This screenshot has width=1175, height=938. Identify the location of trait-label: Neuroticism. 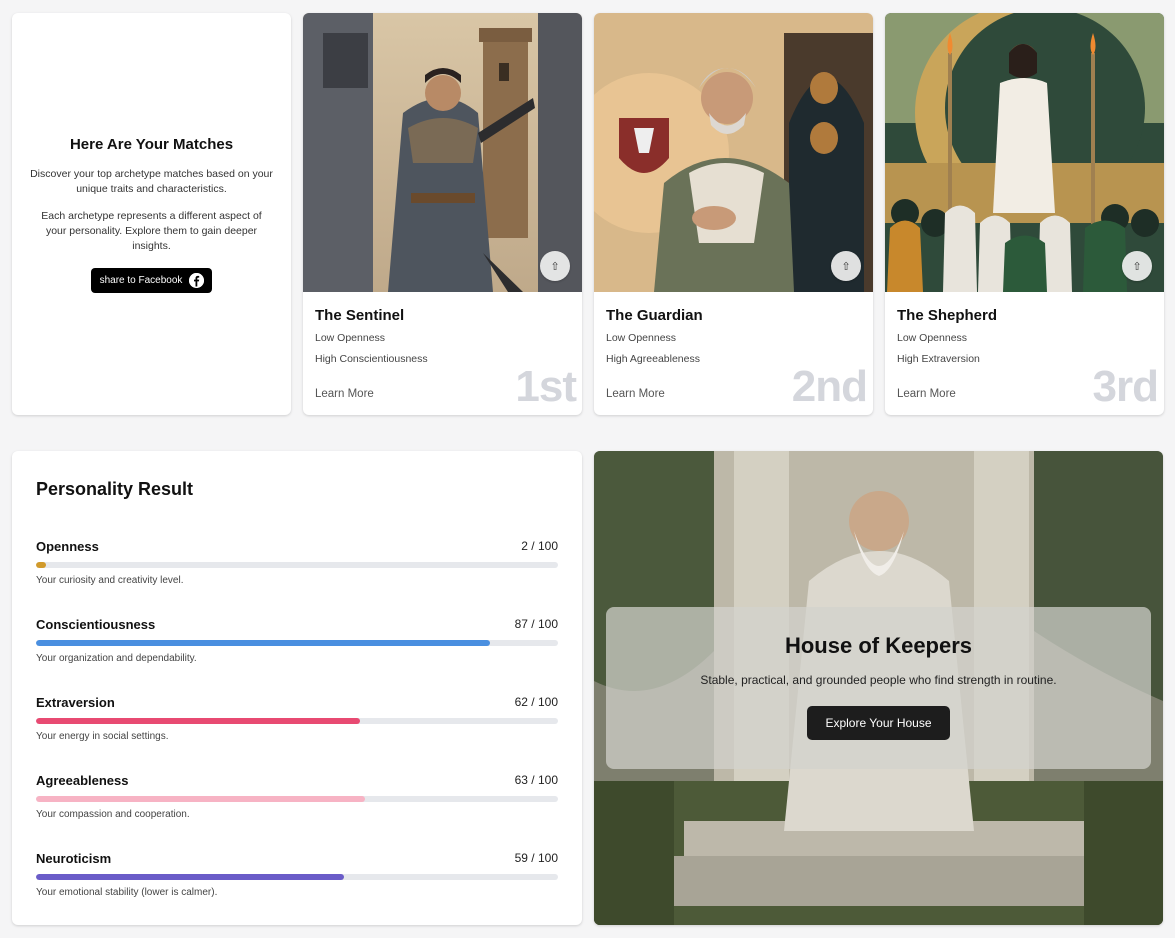
(74, 858).